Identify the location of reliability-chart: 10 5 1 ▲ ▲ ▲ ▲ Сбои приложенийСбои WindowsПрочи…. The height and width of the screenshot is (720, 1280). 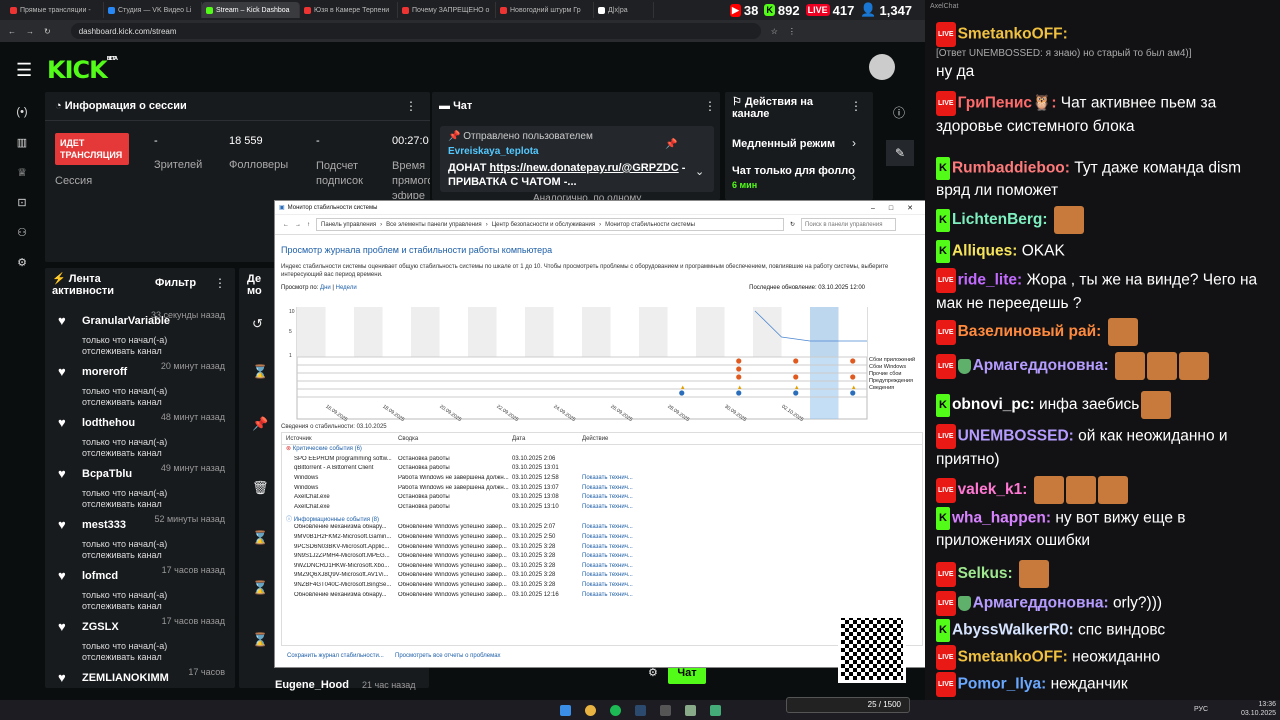
(601, 366).